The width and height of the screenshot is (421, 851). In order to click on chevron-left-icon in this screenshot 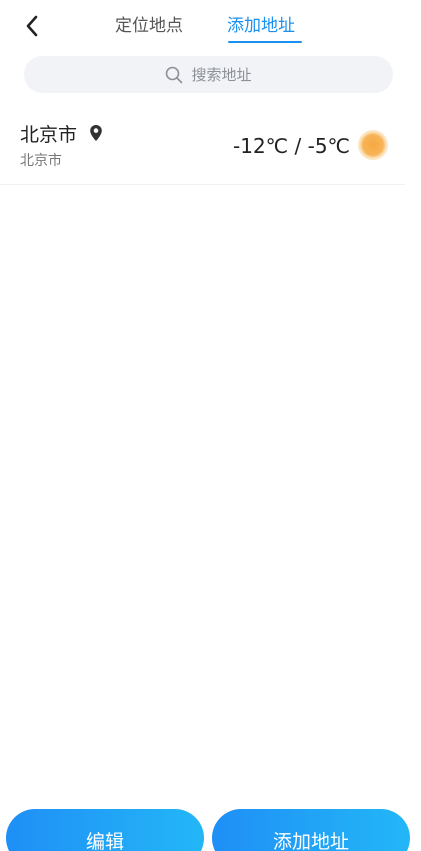, I will do `click(32, 26)`.